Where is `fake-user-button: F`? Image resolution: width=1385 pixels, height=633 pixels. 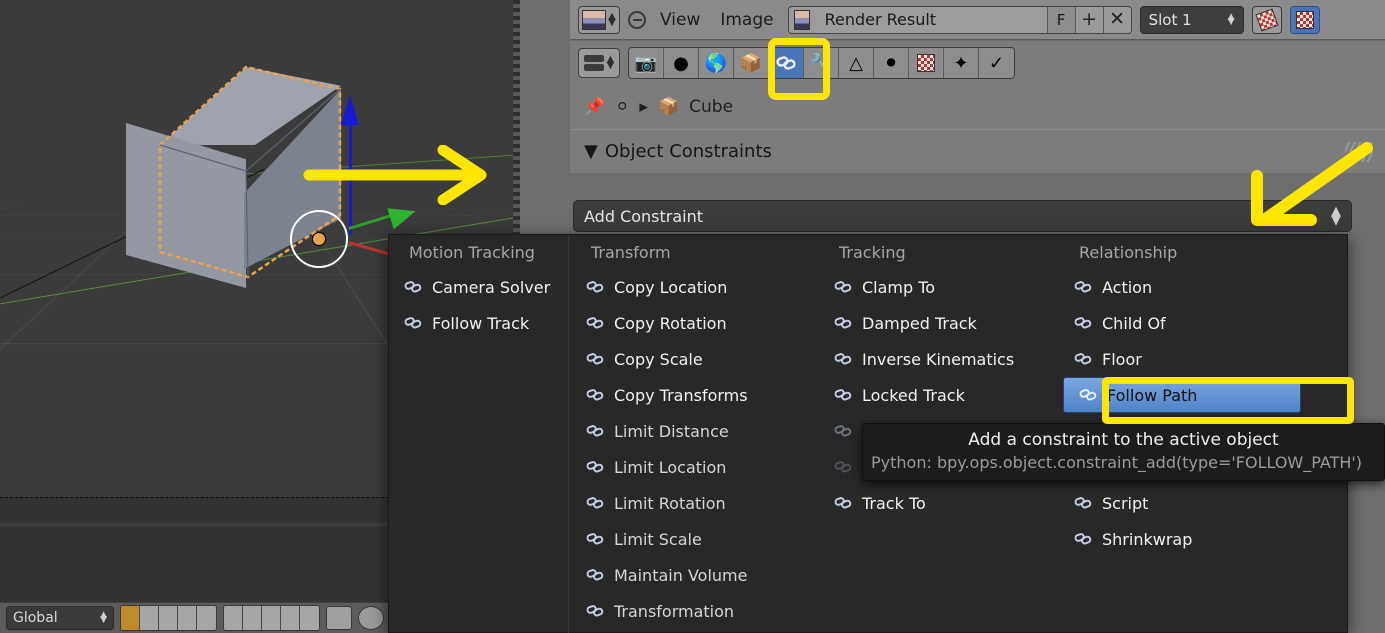
fake-user-button: F is located at coordinates (1060, 19).